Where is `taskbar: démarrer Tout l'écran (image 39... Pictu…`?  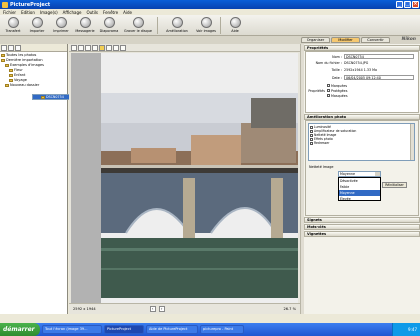 taskbar: démarrer Tout l'écran (image 39... Pictu… is located at coordinates (210, 329).